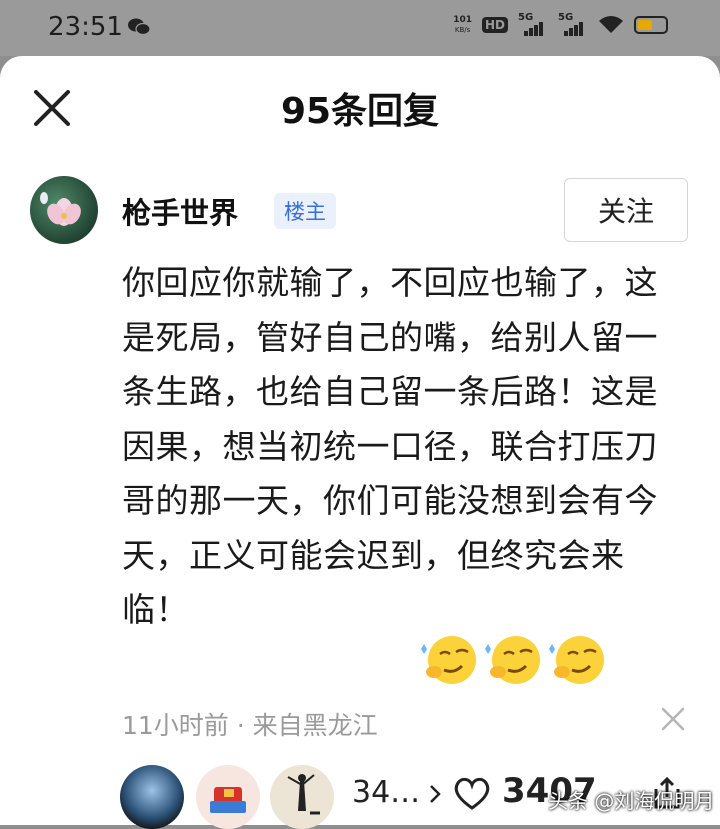  I want to click on watermark: 头条 @刘海侃明月, so click(631, 801).